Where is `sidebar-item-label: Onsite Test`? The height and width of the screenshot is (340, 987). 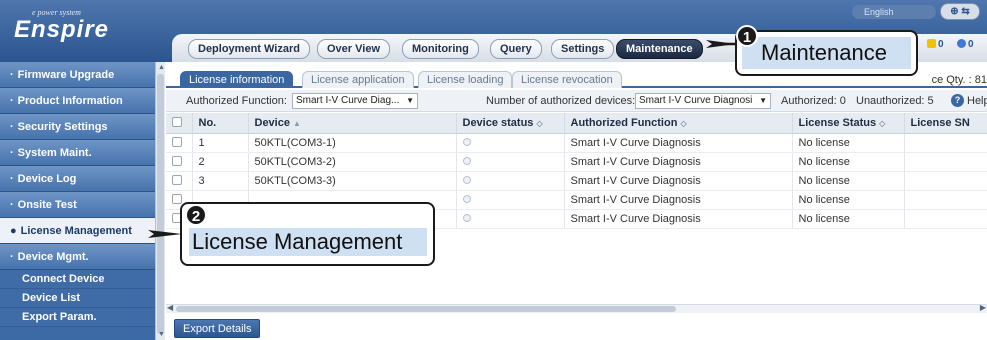 sidebar-item-label: Onsite Test is located at coordinates (47, 205).